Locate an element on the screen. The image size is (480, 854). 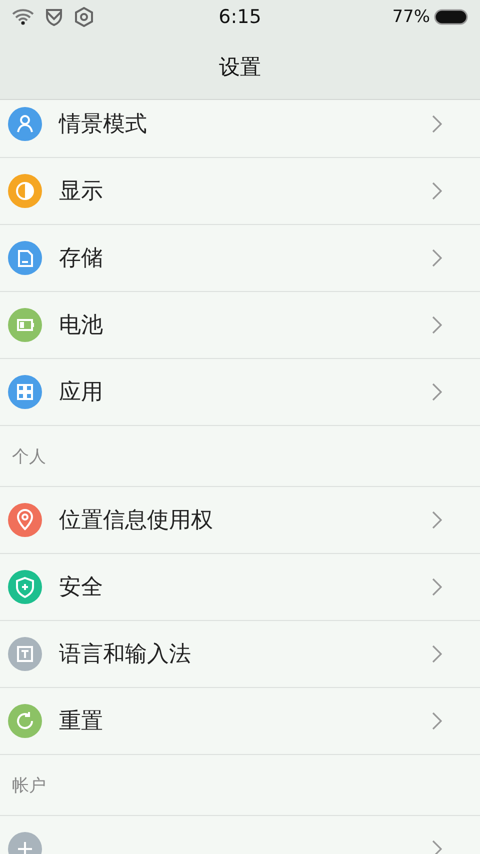
wifi-icon is located at coordinates (23, 17).